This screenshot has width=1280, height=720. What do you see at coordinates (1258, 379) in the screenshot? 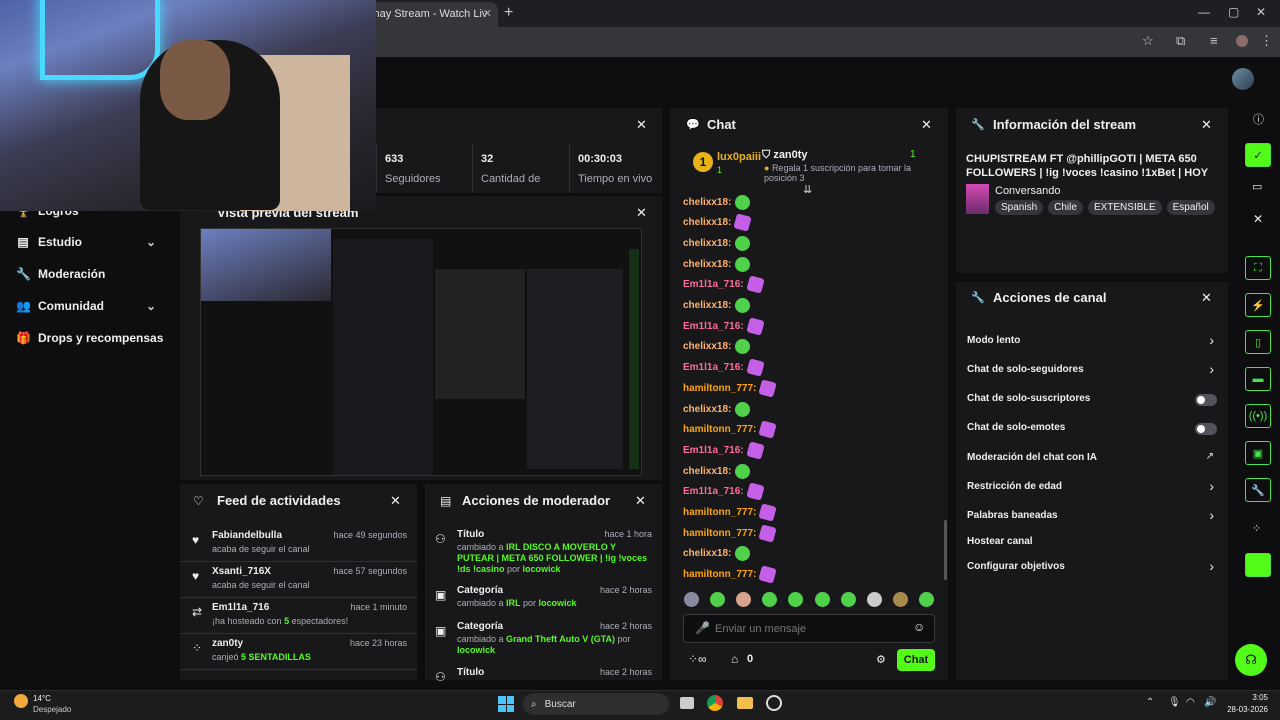
I see `chat-icon: ▬` at bounding box center [1258, 379].